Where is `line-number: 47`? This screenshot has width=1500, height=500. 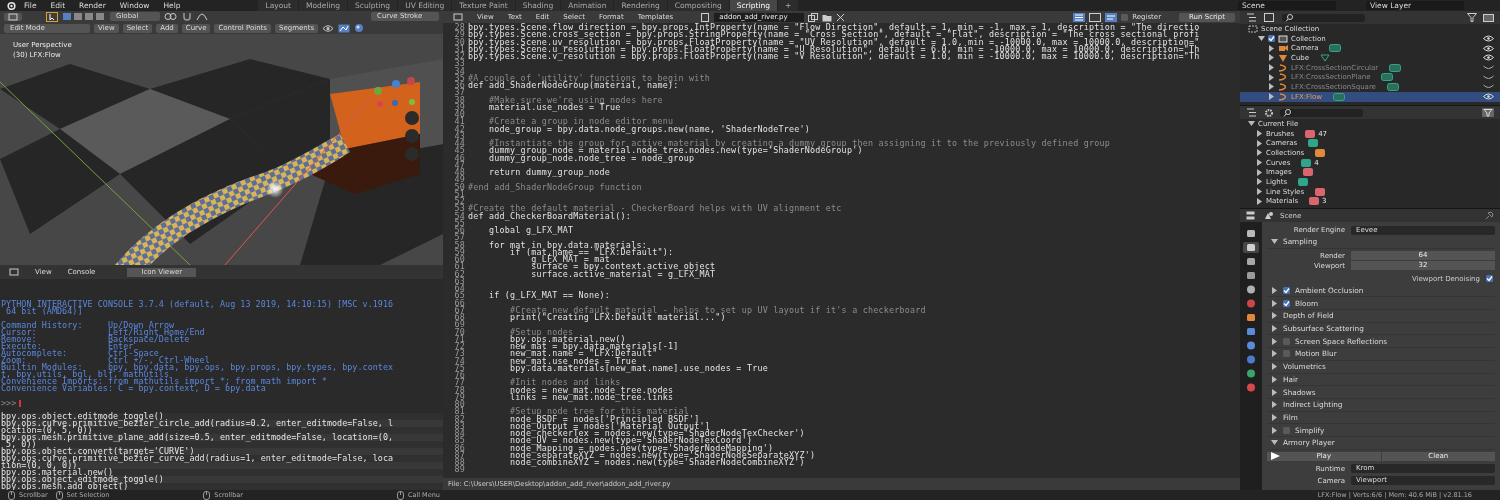 line-number: 47 is located at coordinates (459, 165).